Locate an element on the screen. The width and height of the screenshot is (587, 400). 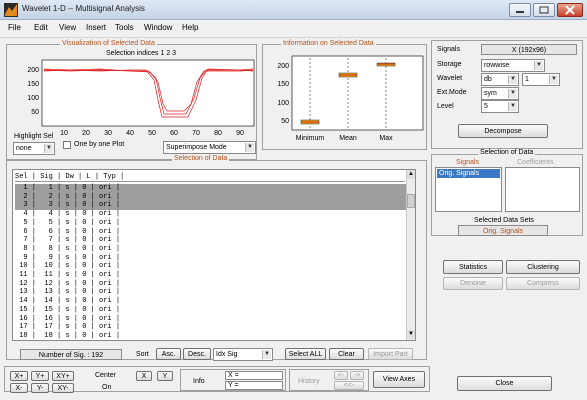
clear-button: Clear is located at coordinates (346, 354).